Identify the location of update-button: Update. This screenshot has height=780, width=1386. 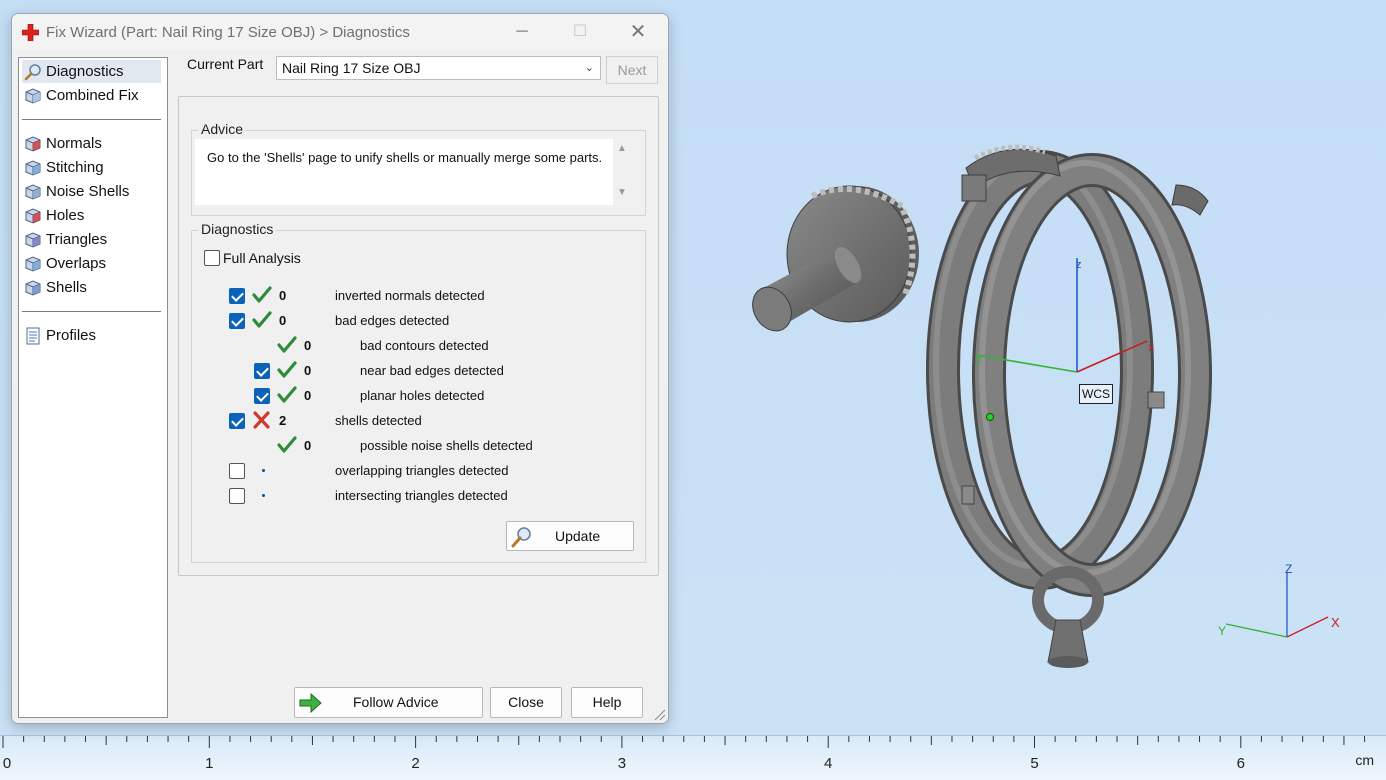
(570, 536).